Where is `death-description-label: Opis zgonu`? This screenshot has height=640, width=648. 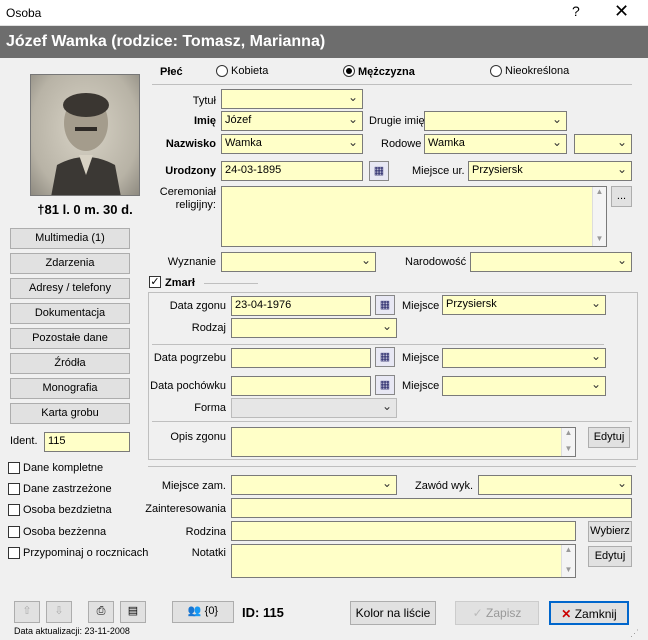 death-description-label: Opis zgonu is located at coordinates (198, 437).